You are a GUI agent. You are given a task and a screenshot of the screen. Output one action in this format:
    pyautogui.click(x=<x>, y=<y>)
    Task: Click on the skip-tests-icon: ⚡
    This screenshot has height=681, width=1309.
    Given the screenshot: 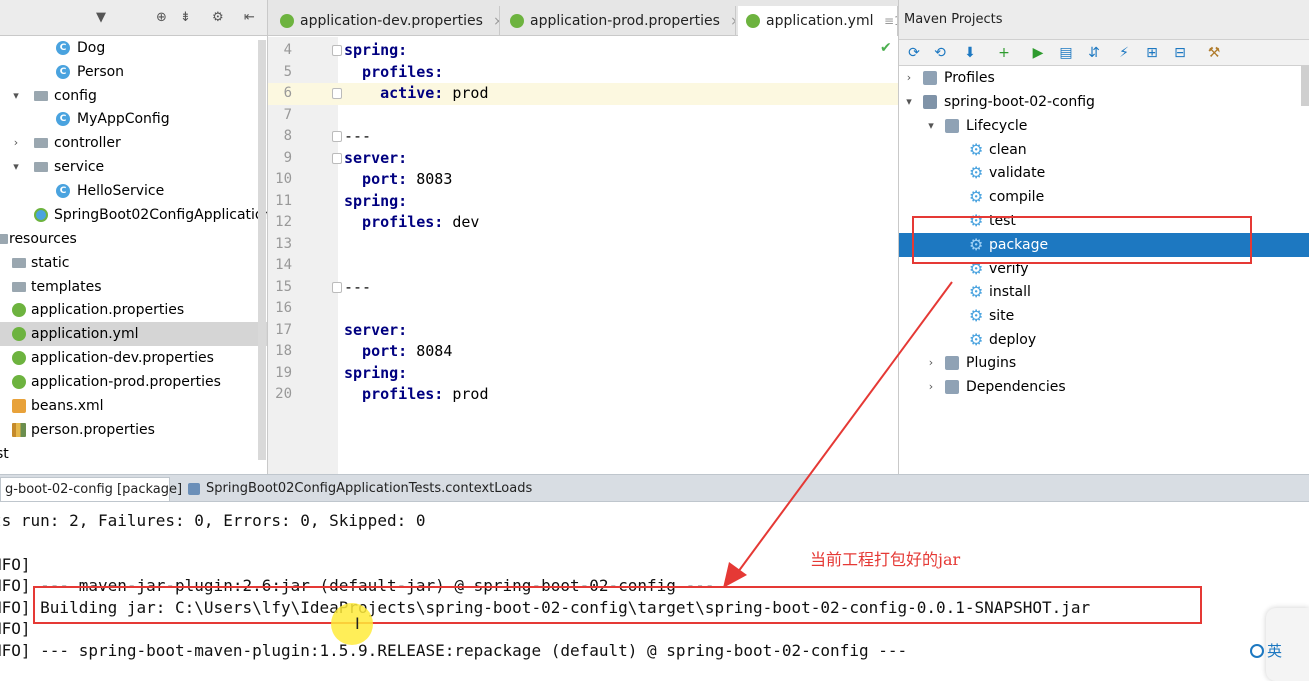 What is the action you would take?
    pyautogui.click(x=1124, y=53)
    